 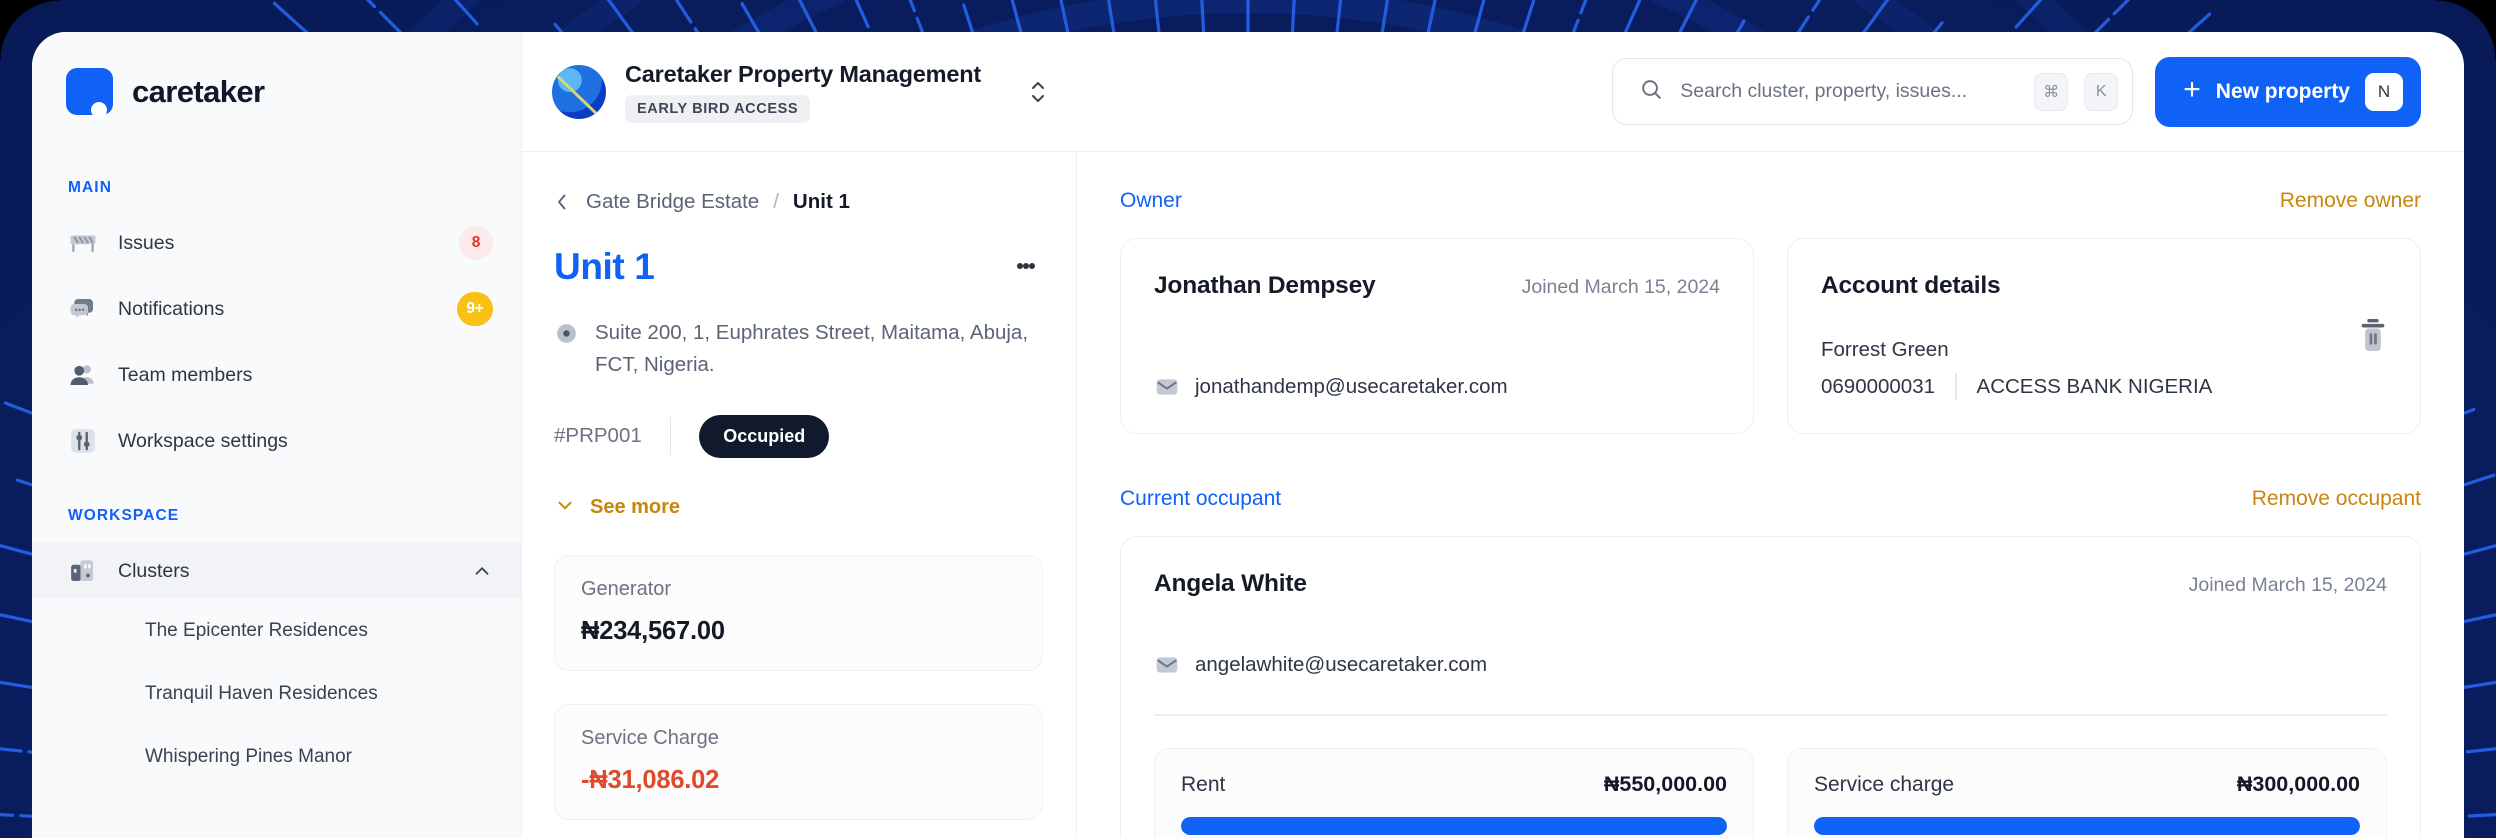 I want to click on occupant-section-title: Current occupant, so click(x=1201, y=498).